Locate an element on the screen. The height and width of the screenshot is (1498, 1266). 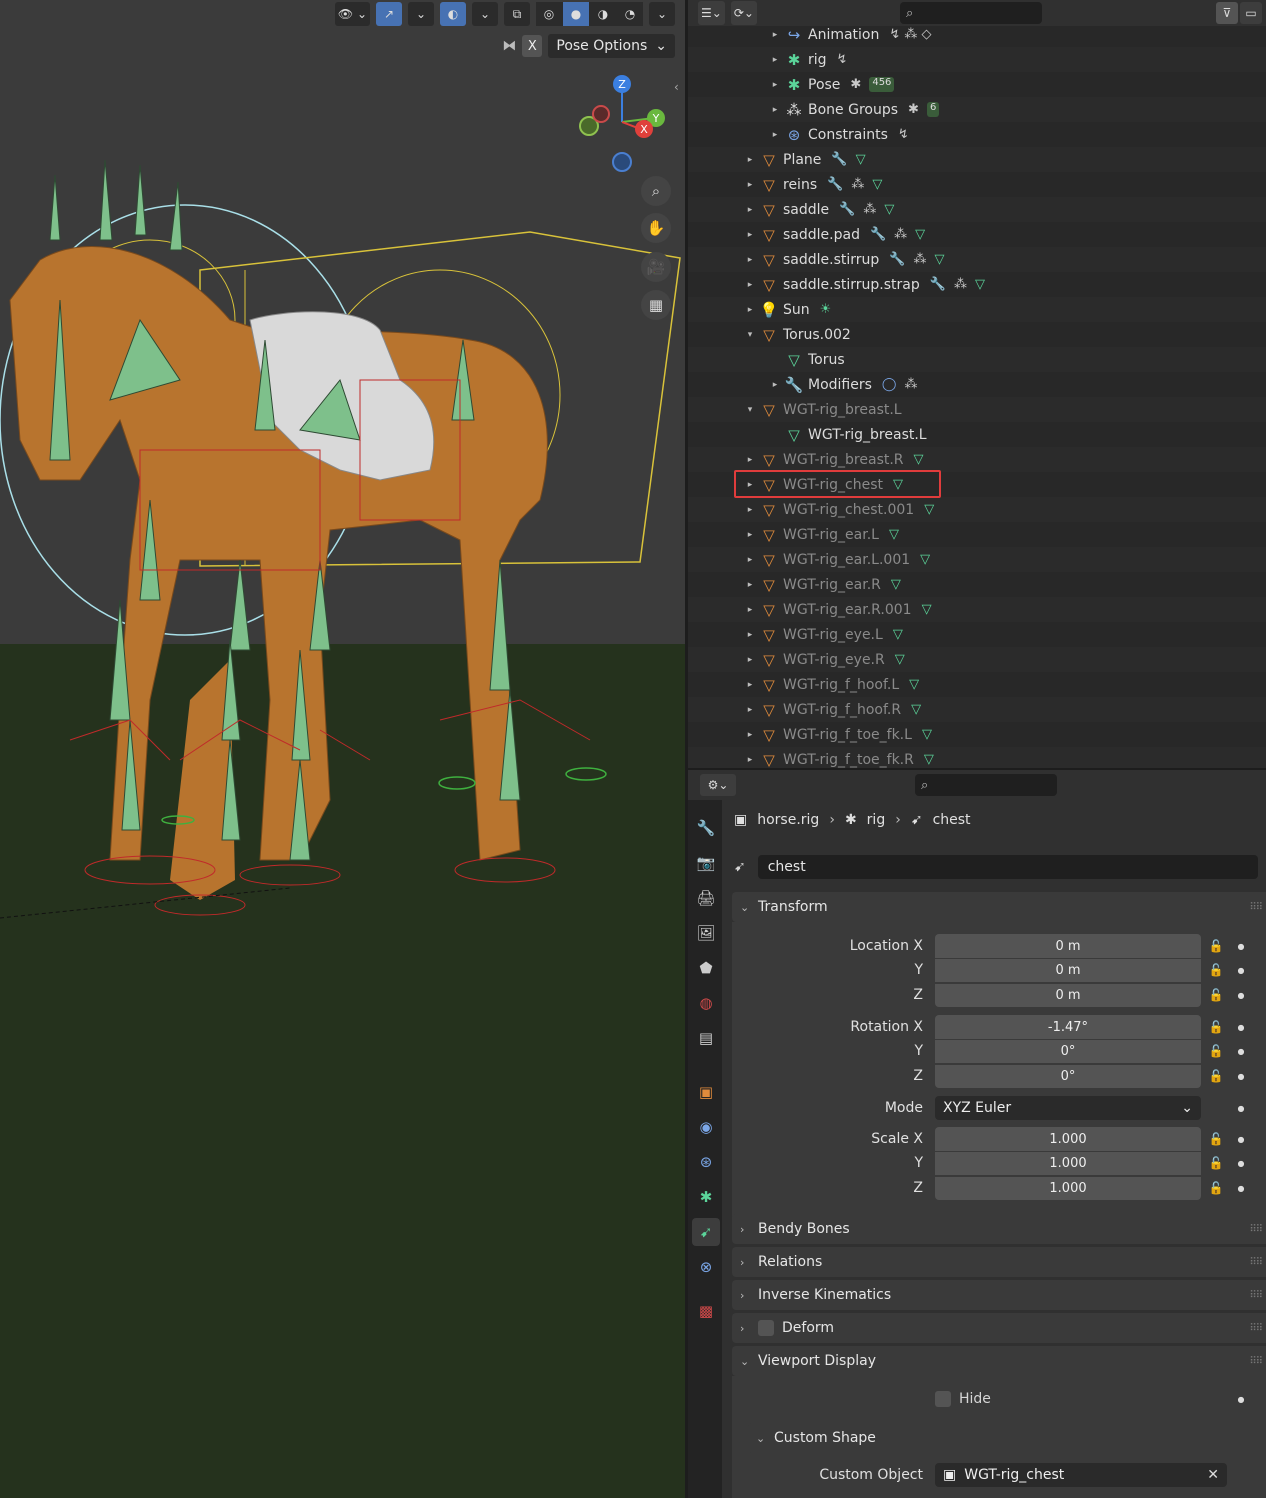
texture-tab-icon: ▩ is located at coordinates (706, 1311).